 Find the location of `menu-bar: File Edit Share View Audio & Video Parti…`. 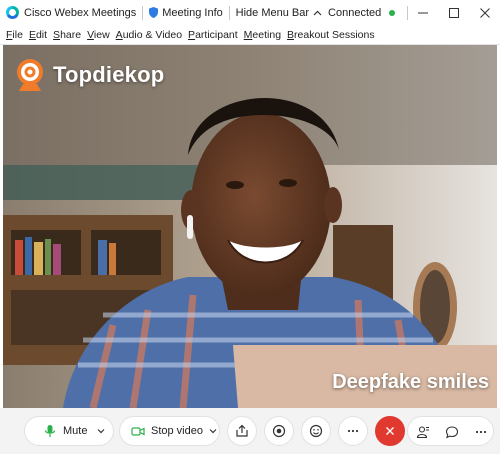

menu-bar: File Edit Share View Audio & Video Parti… is located at coordinates (250, 35).